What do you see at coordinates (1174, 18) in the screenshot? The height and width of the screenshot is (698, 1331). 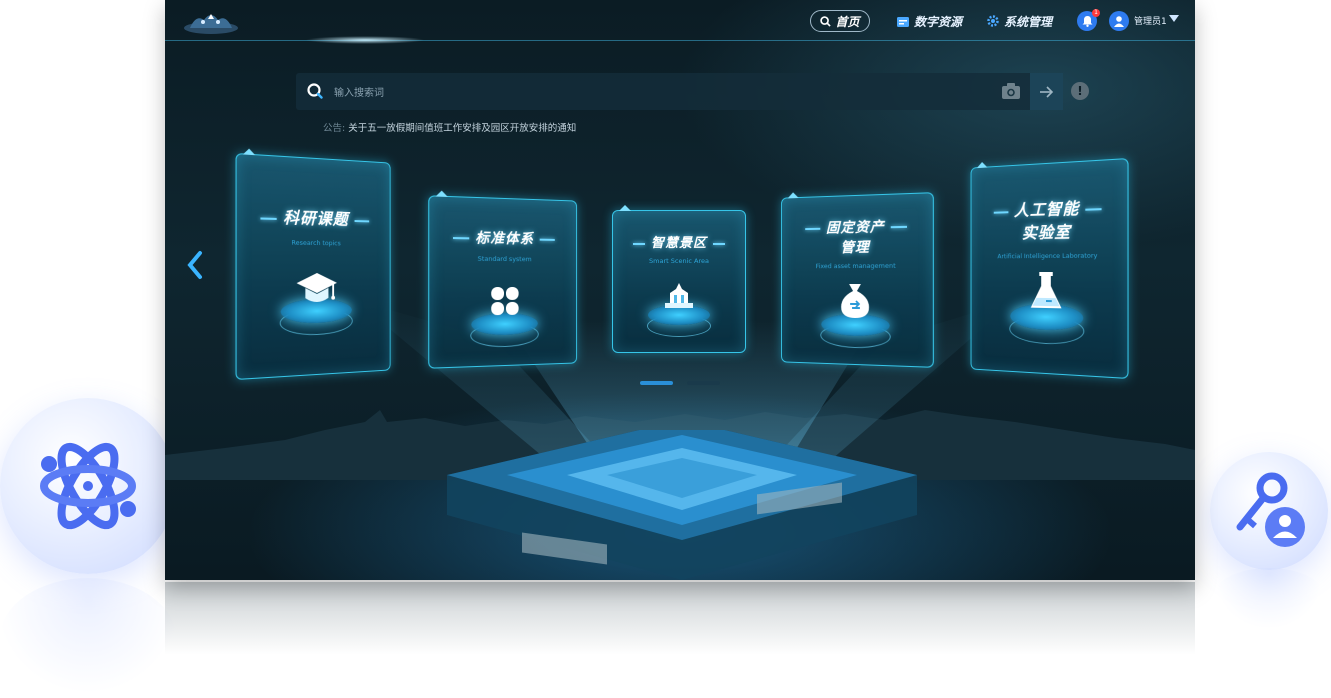 I see `user-menu-caret-icon` at bounding box center [1174, 18].